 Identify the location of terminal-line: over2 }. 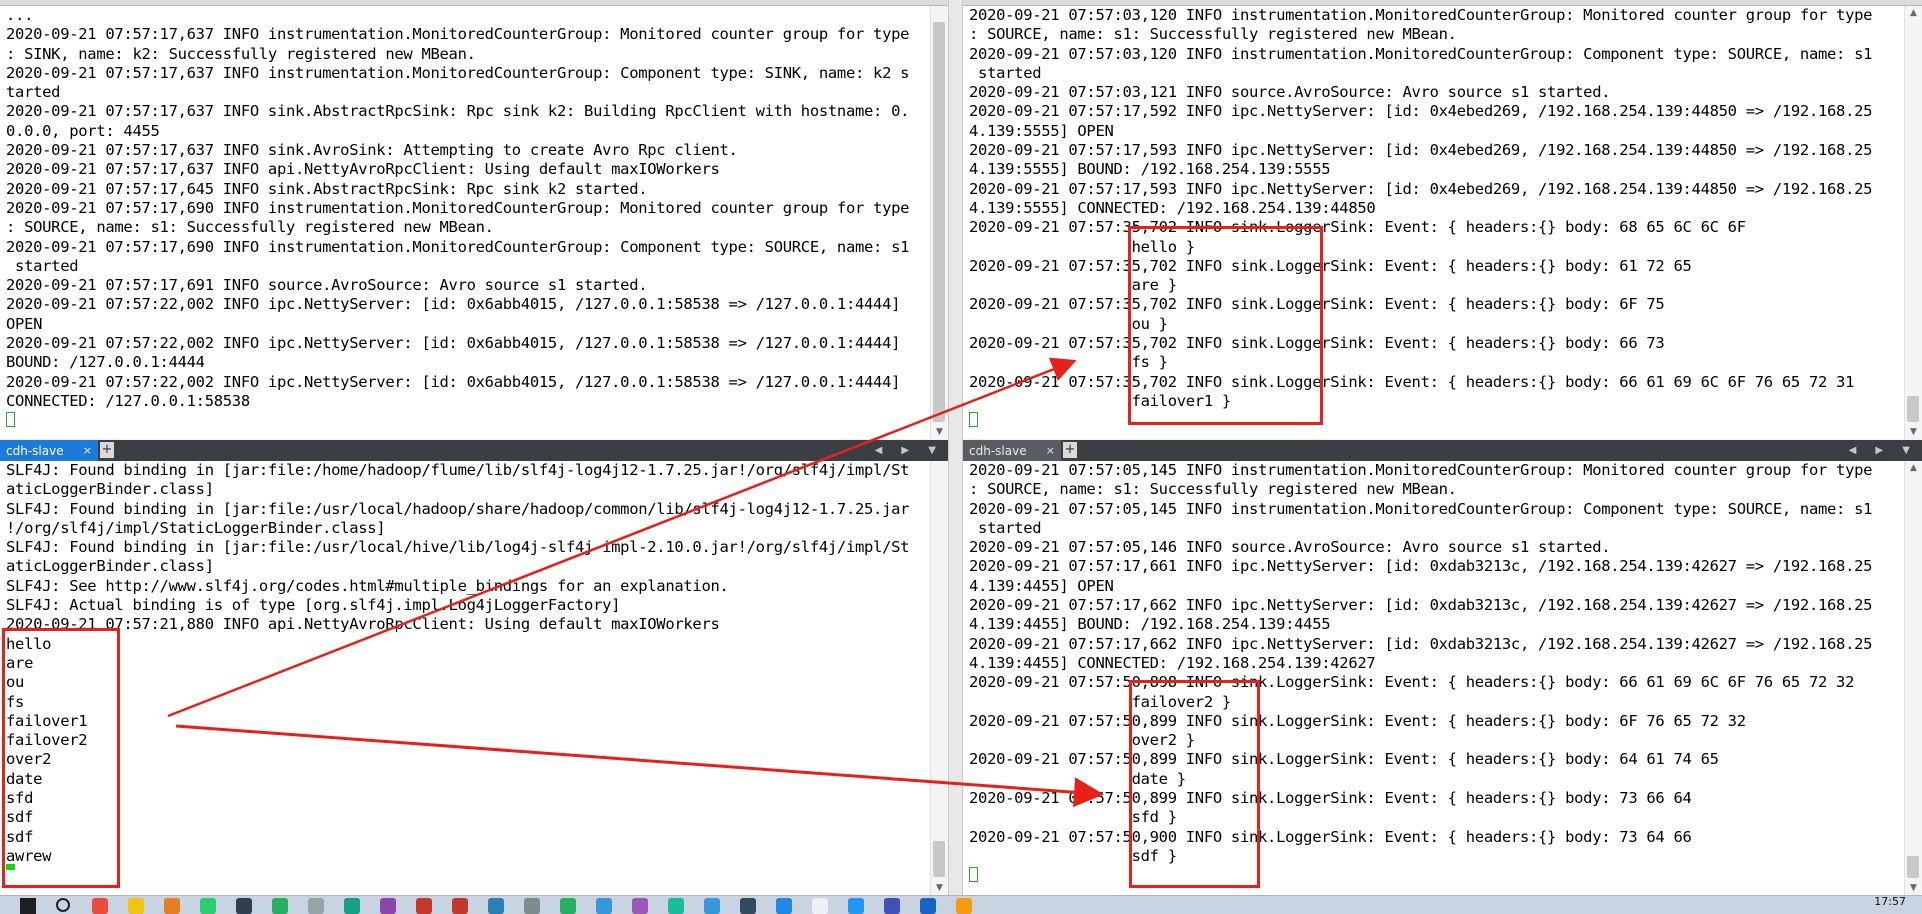
(1082, 740).